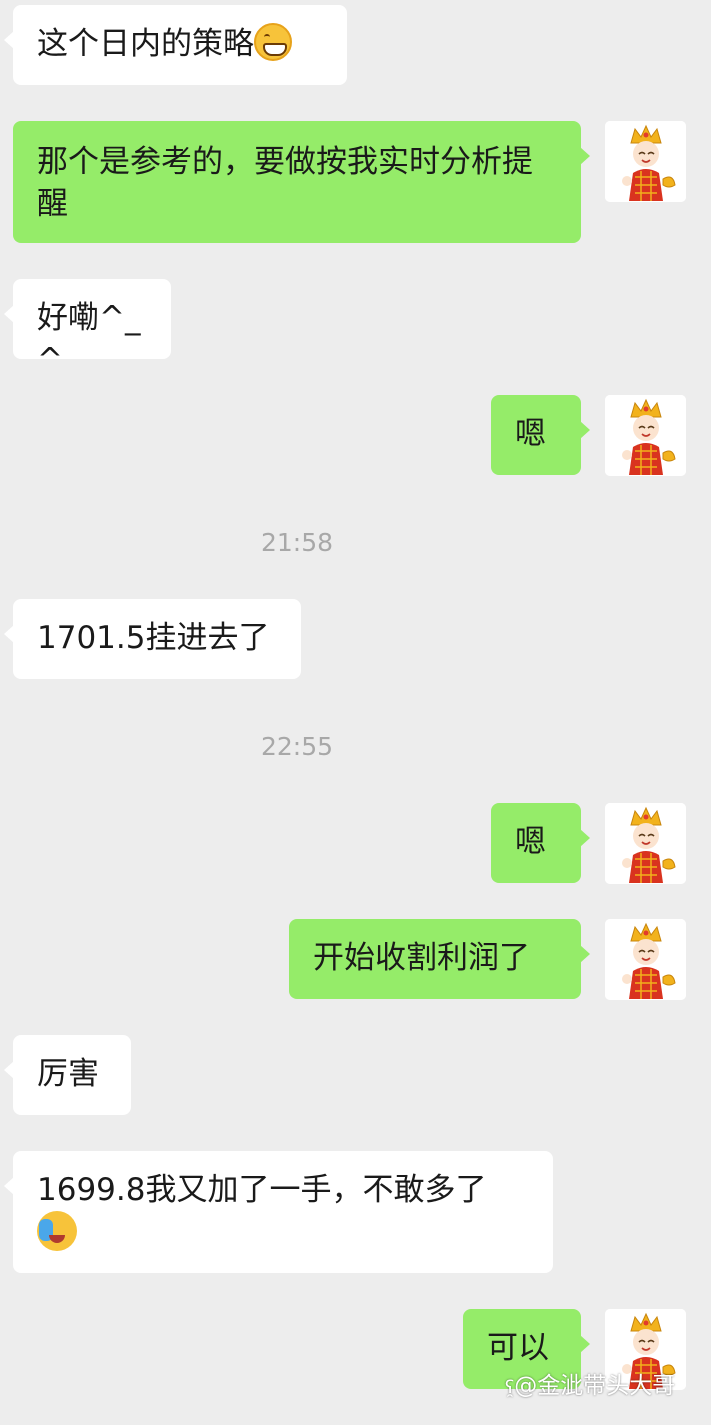  What do you see at coordinates (262, 1190) in the screenshot?
I see `message-text: 1699.8我又加了一手，不敢多了` at bounding box center [262, 1190].